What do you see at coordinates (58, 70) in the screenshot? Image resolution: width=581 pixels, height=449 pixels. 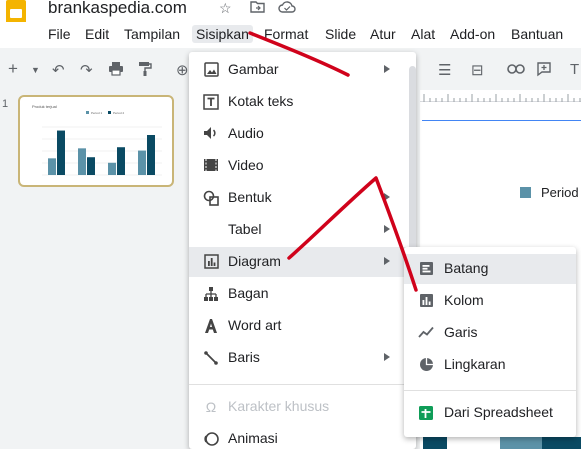 I see `undo-icon: ↶` at bounding box center [58, 70].